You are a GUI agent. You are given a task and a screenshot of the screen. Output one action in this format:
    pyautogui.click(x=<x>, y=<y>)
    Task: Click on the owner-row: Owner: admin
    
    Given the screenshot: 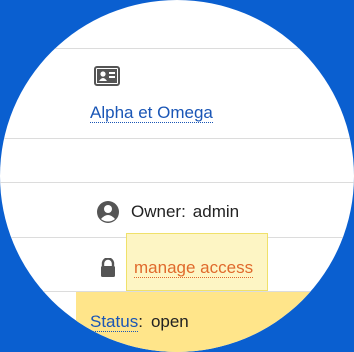 What is the action you would take?
    pyautogui.click(x=225, y=212)
    